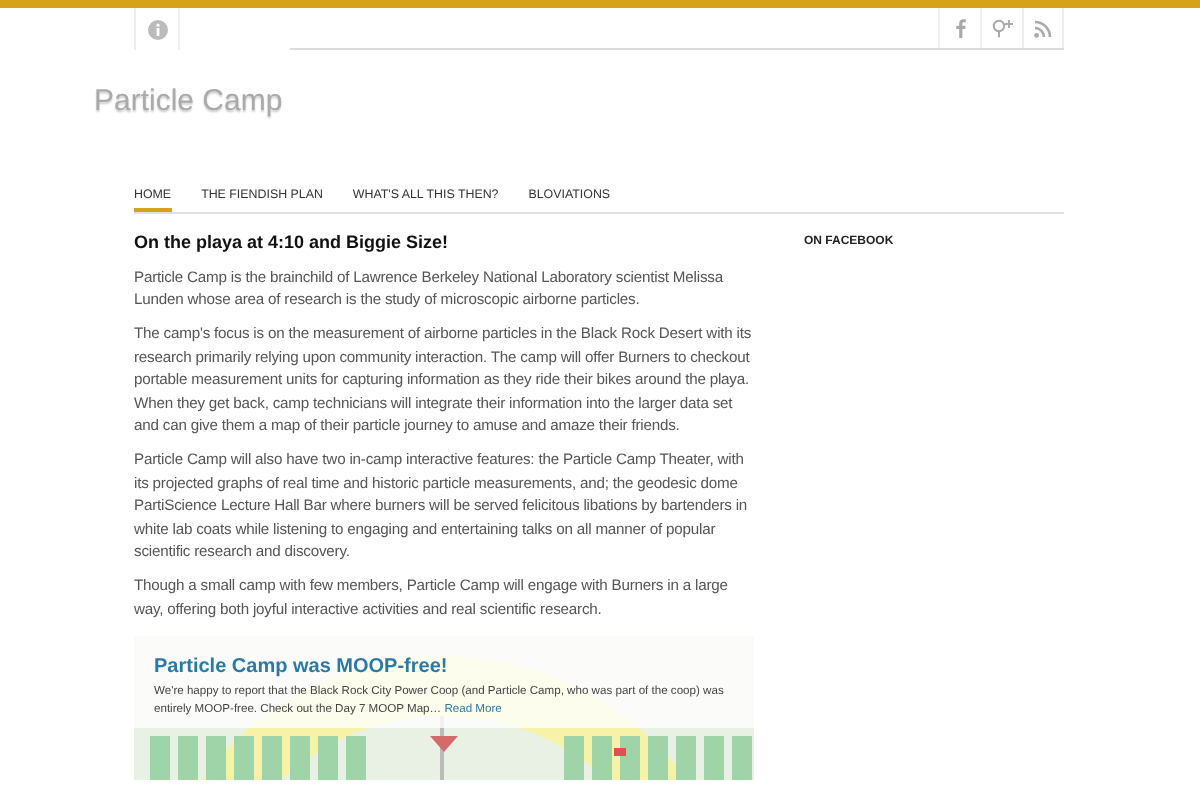 The image size is (1200, 800). Describe the element at coordinates (960, 28) in the screenshot. I see `facebook-icon` at that location.